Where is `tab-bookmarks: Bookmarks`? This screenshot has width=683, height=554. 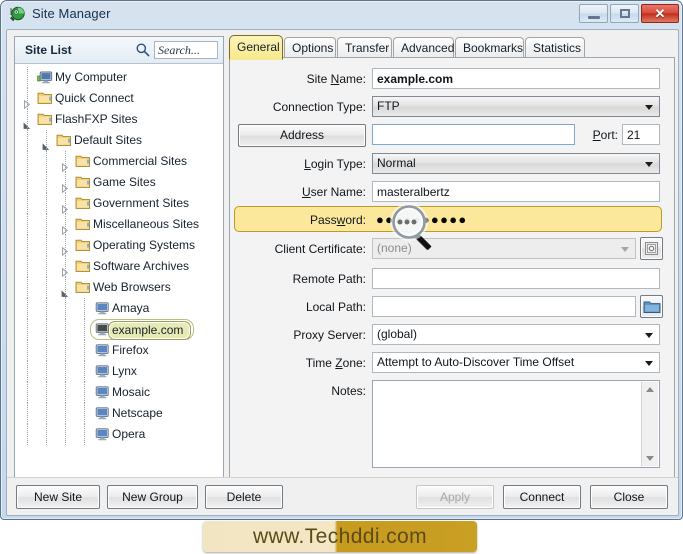 tab-bookmarks: Bookmarks is located at coordinates (489, 48).